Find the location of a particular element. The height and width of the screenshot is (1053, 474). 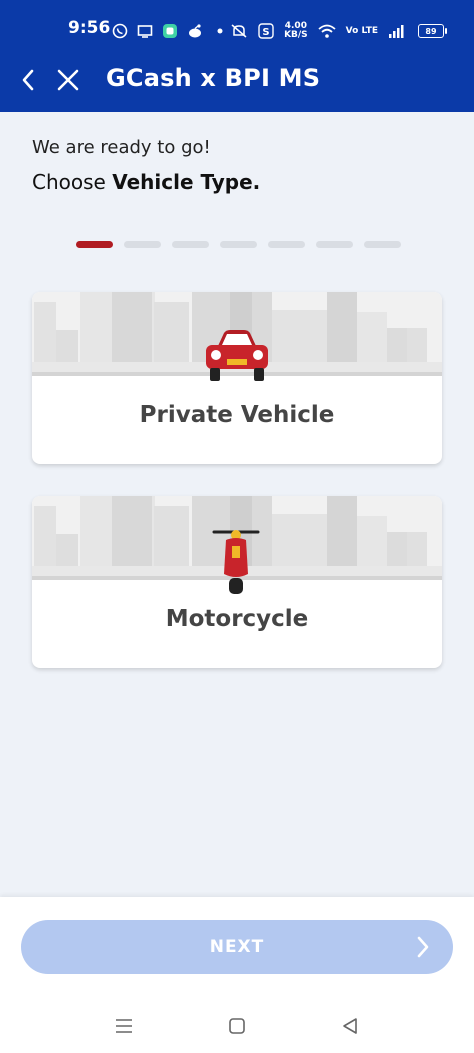

notification-icons is located at coordinates (170, 31).